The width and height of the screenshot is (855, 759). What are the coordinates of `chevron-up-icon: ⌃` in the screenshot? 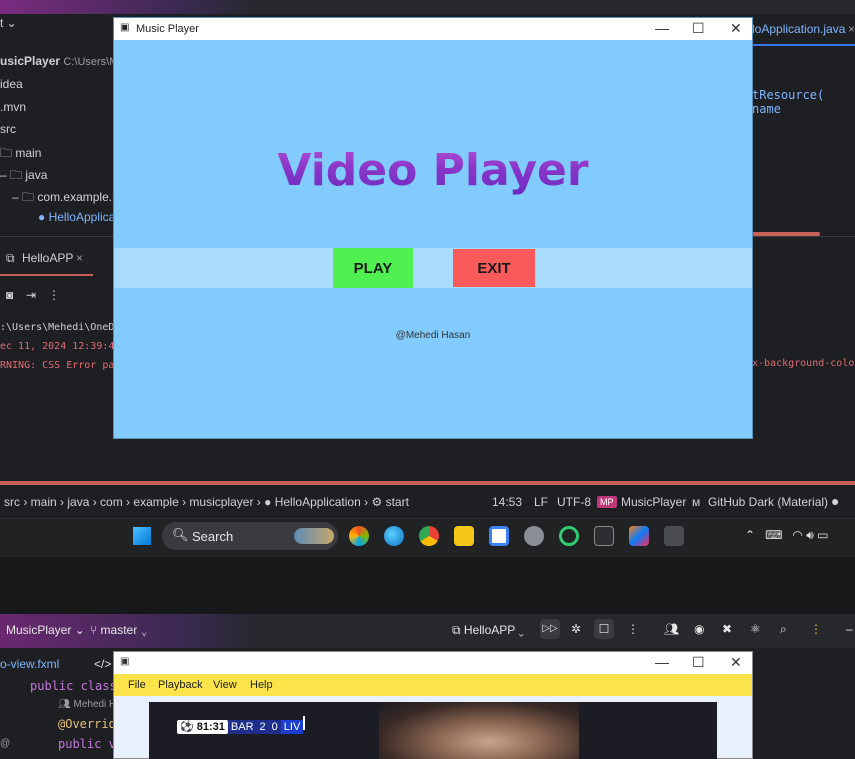 It's located at (750, 535).